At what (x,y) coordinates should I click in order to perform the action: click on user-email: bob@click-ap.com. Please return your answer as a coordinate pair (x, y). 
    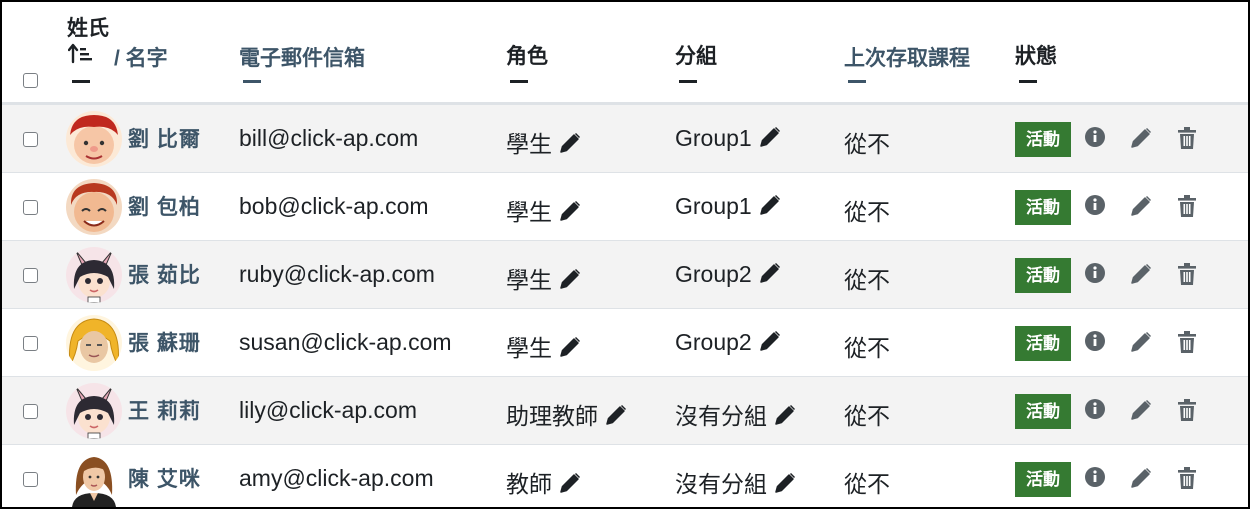
    Looking at the image, I should click on (334, 206).